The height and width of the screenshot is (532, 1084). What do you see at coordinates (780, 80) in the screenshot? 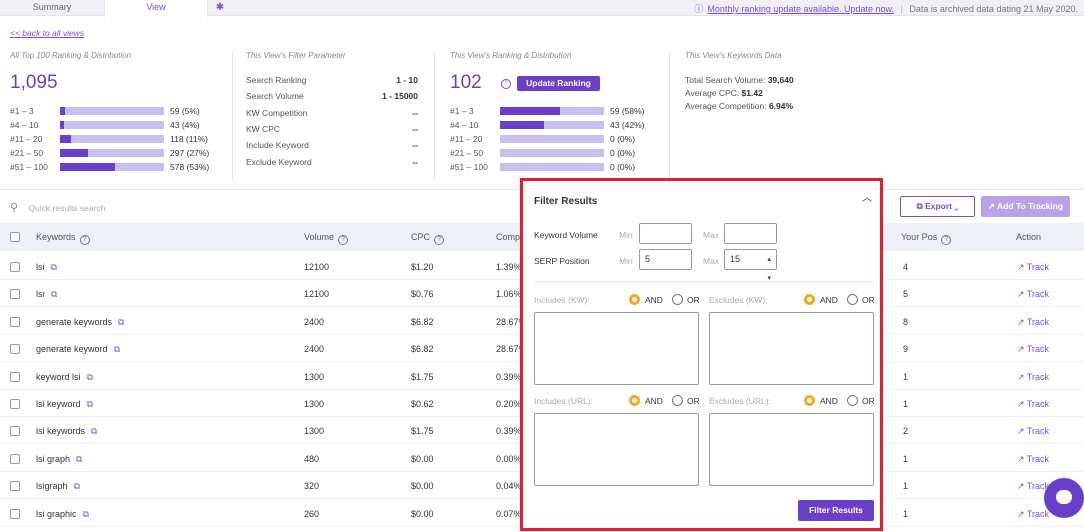
I see `total-search-volume-value: 39,640` at bounding box center [780, 80].